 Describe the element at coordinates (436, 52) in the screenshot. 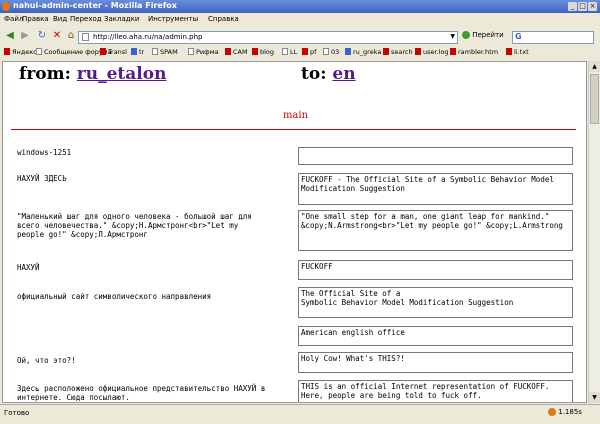

I see `bookmark-label: user.log` at that location.